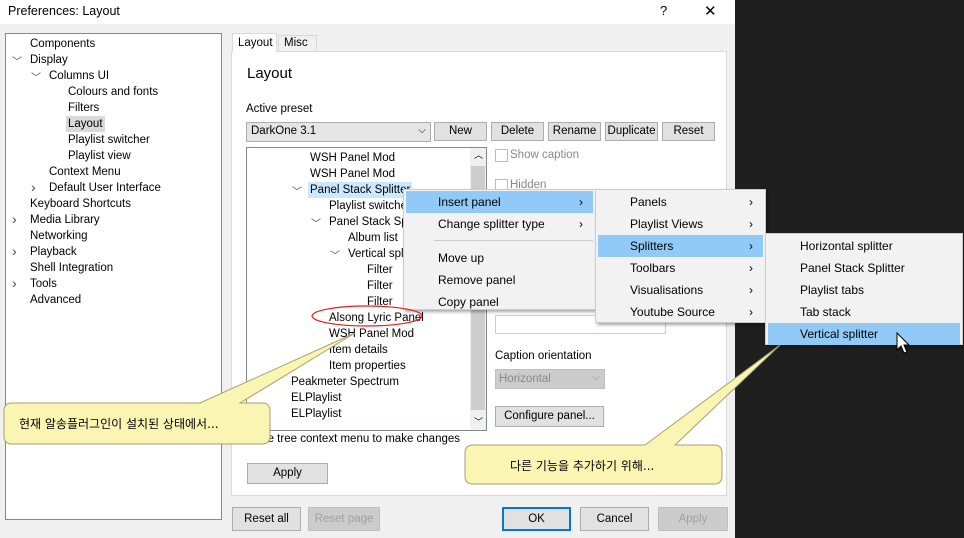 The width and height of the screenshot is (964, 538). What do you see at coordinates (903, 342) in the screenshot?
I see `mouse-cursor-icon` at bounding box center [903, 342].